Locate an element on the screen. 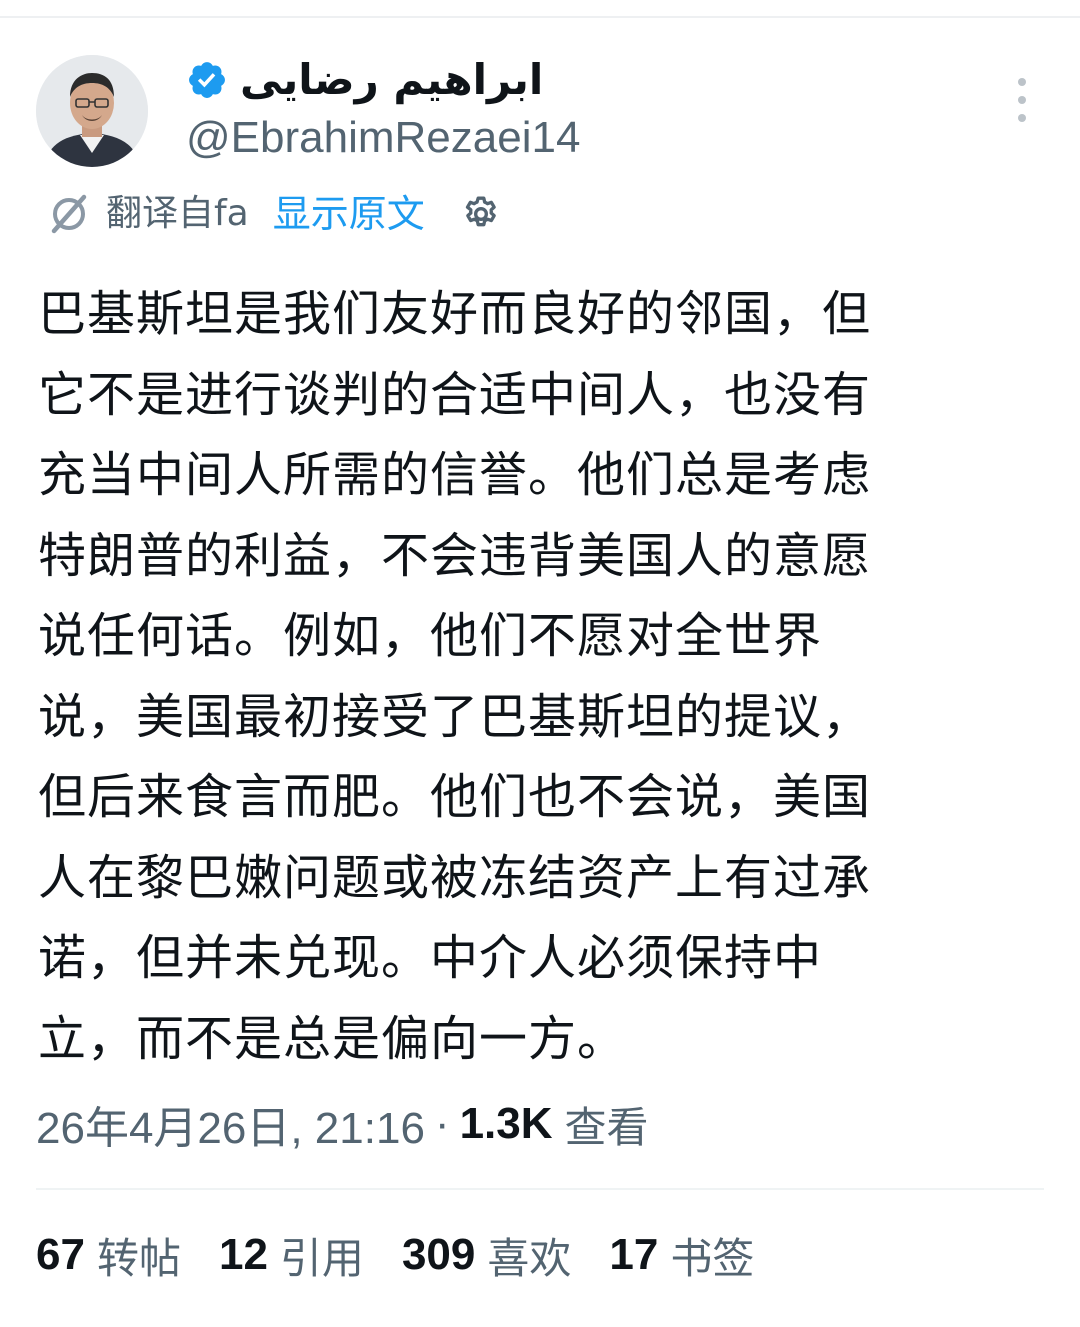 This screenshot has width=1080, height=1327. stat-label: 转帖 is located at coordinates (138, 1258).